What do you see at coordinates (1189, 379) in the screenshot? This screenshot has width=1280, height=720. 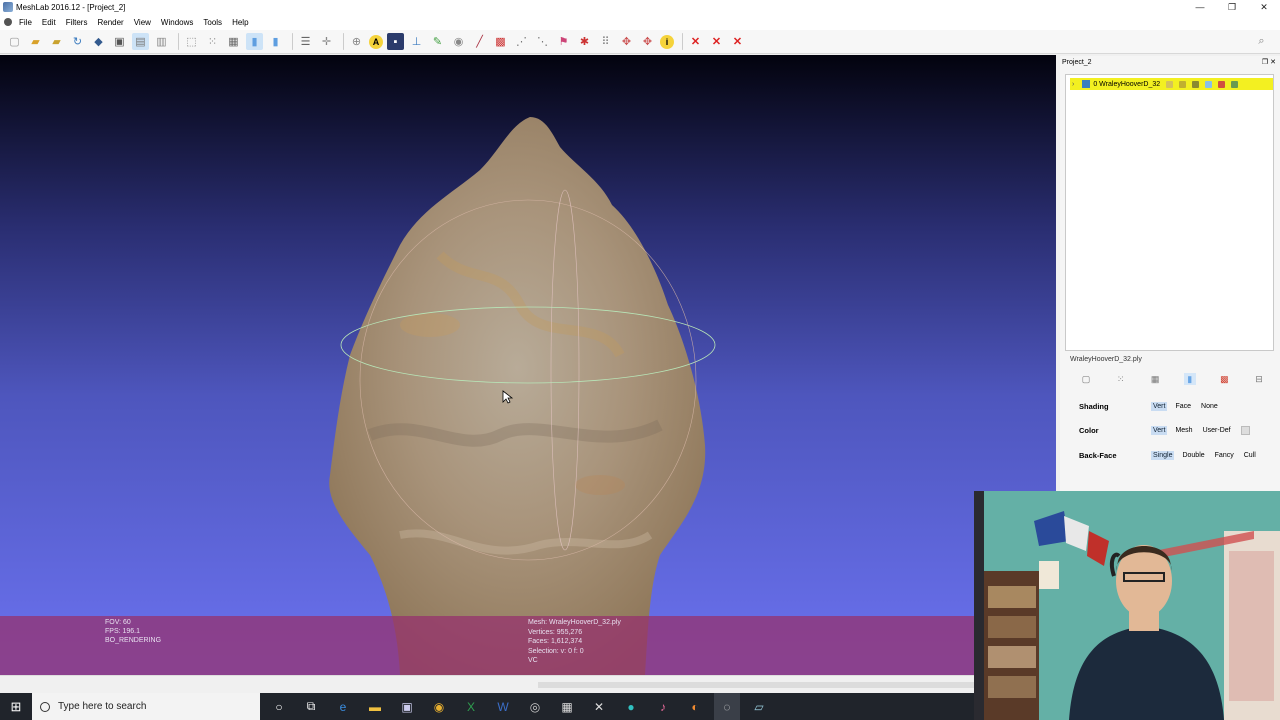 I see `fill-tab-icon: ▮` at bounding box center [1189, 379].